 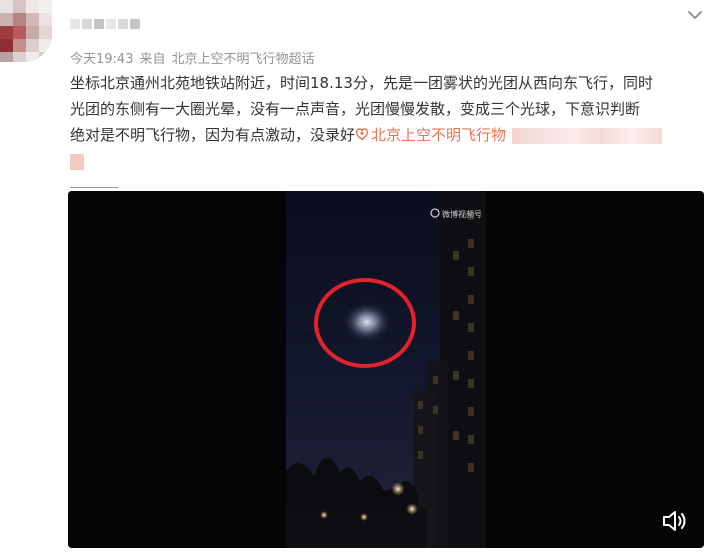 What do you see at coordinates (362, 134) in the screenshot?
I see `super-topic-icon` at bounding box center [362, 134].